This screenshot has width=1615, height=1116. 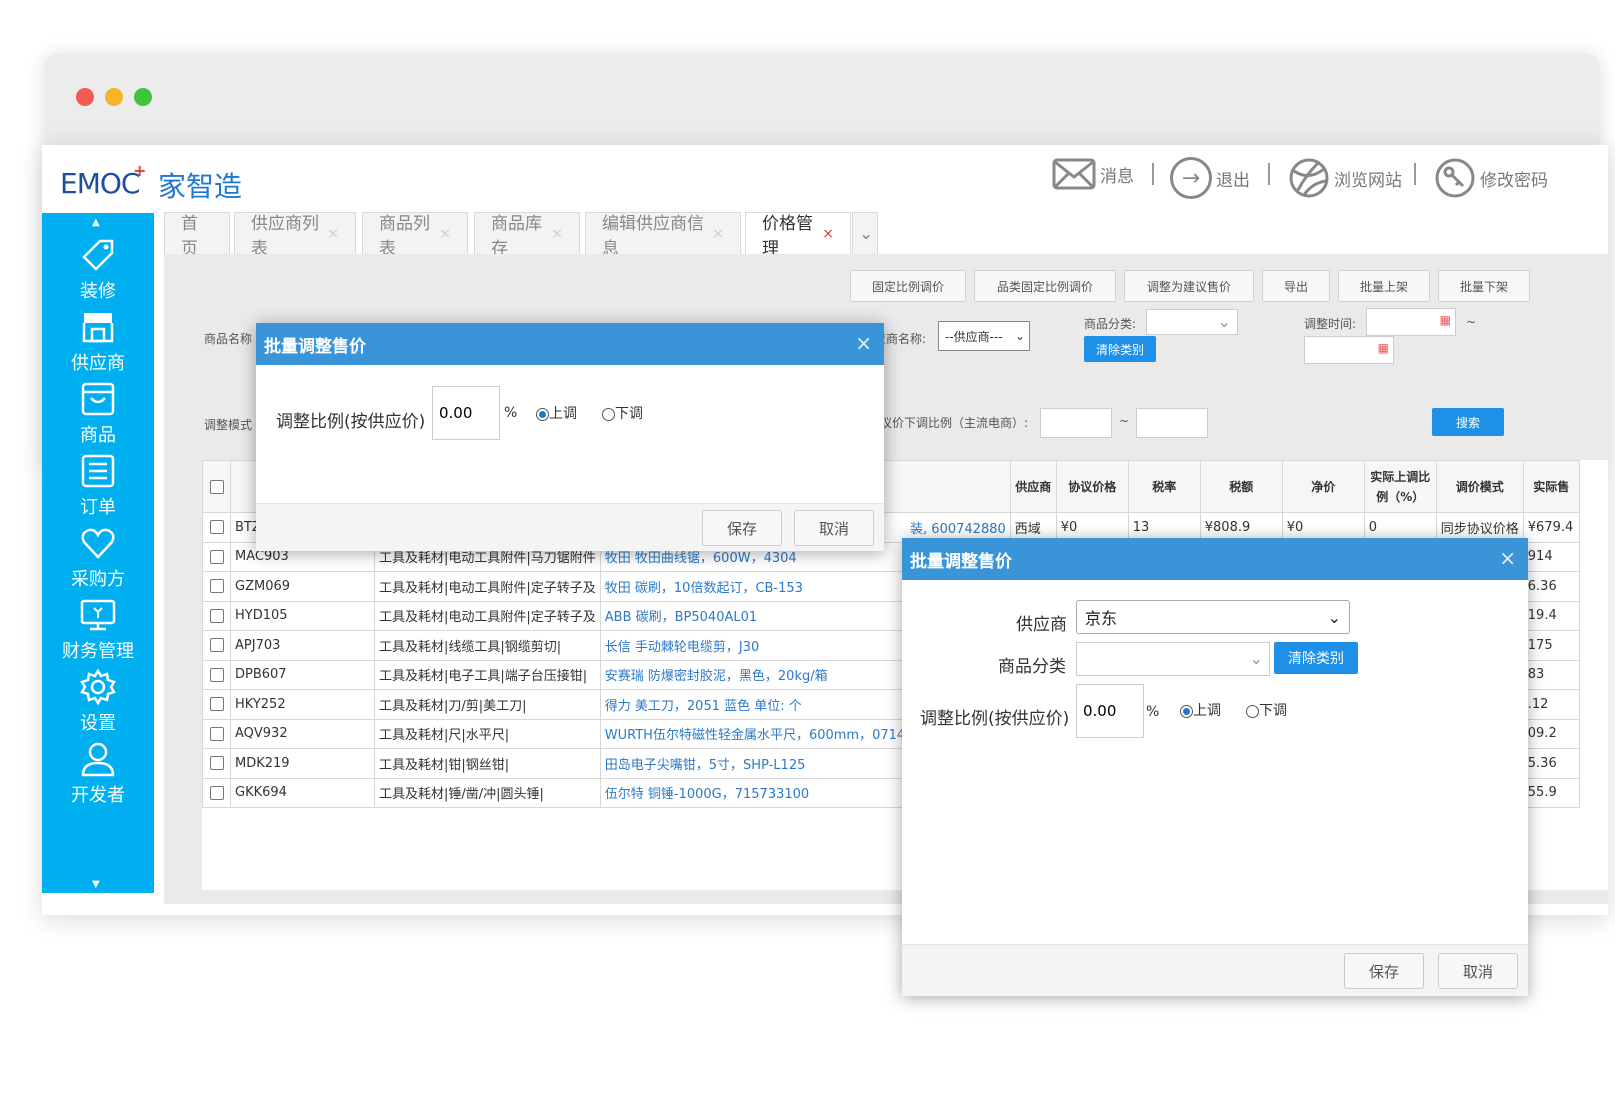 What do you see at coordinates (98, 413) in the screenshot?
I see `sidebar-item-product: 商品` at bounding box center [98, 413].